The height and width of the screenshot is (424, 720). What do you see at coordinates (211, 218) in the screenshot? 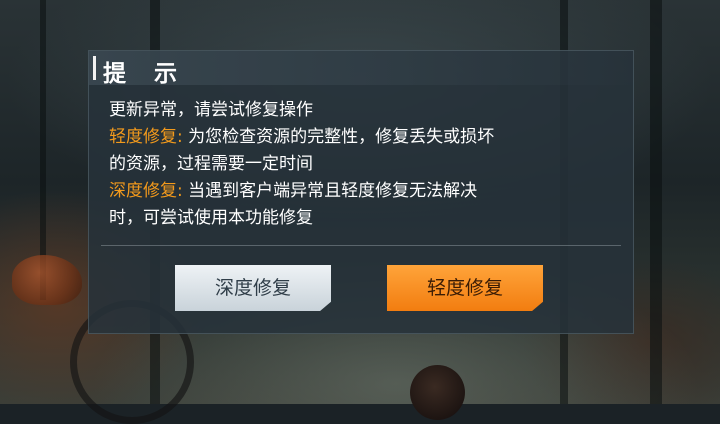
I see `deep-repair-text-2: 时，可尝试使用本功能修复` at bounding box center [211, 218].